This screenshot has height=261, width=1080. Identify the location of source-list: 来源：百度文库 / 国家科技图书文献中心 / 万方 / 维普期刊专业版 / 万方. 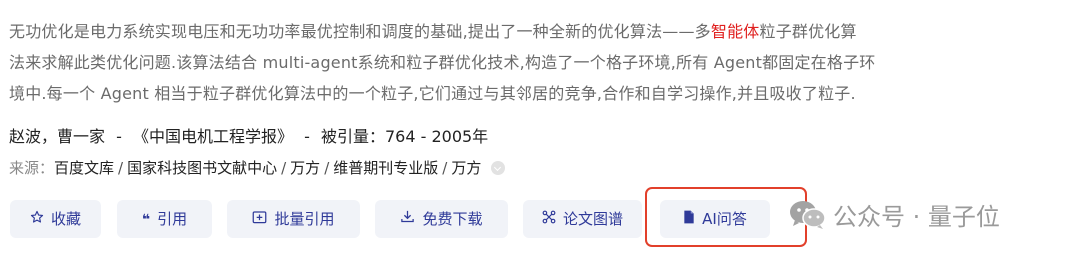
(257, 167).